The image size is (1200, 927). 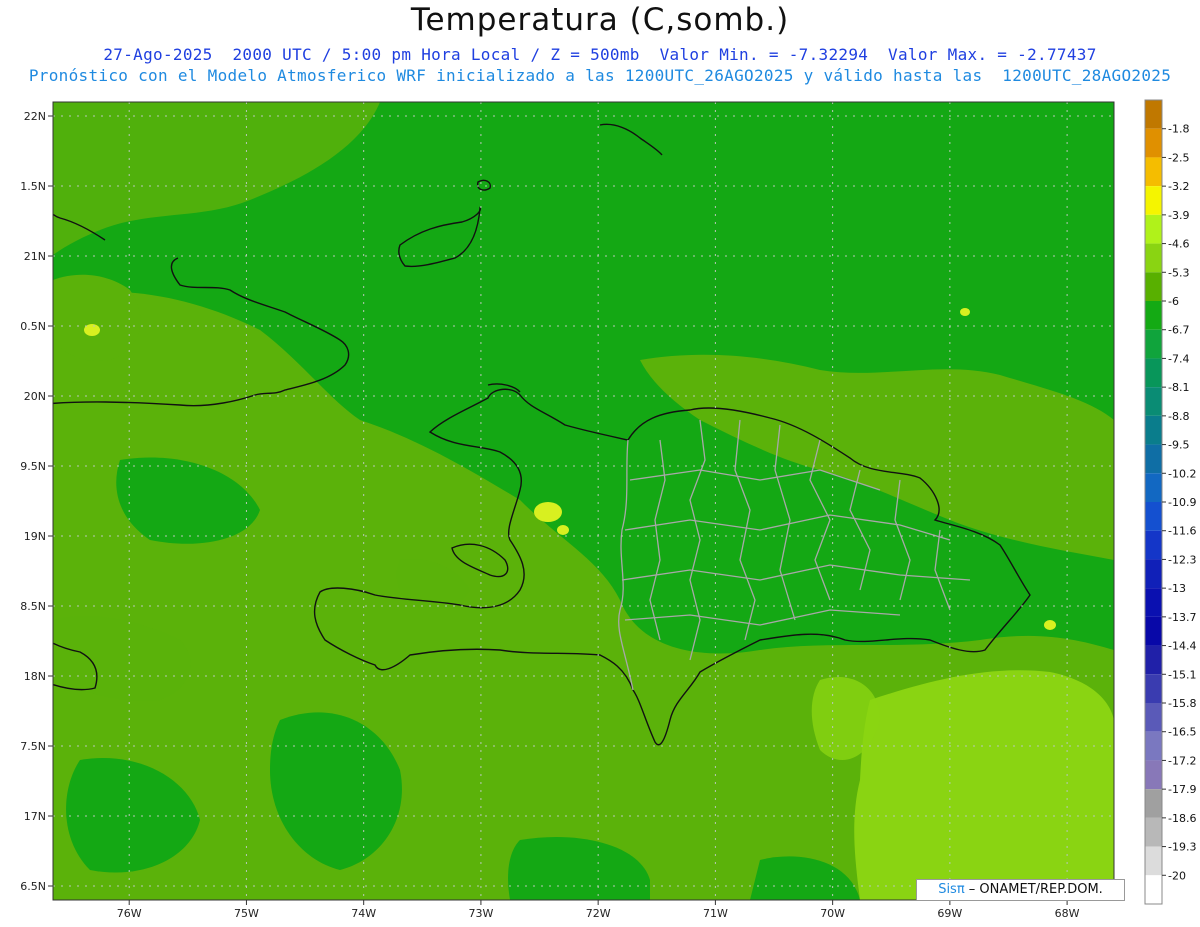 What do you see at coordinates (1182, 531) in the screenshot?
I see `colorbar-label: -11.6` at bounding box center [1182, 531].